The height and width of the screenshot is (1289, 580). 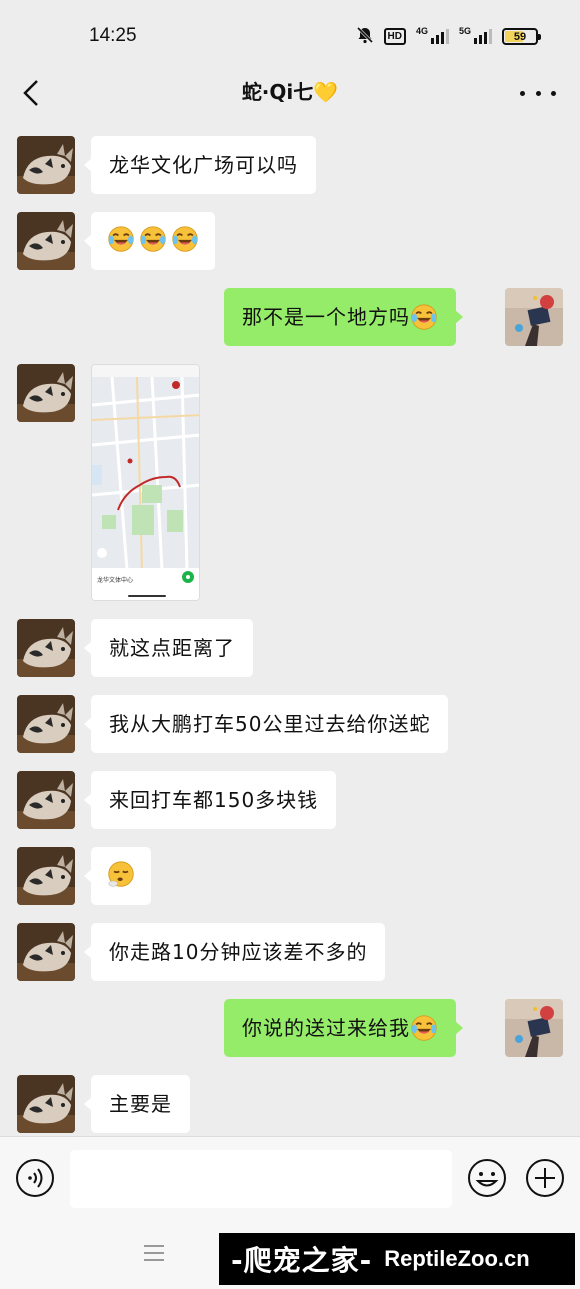 What do you see at coordinates (210, 800) in the screenshot?
I see `message-bubble: 来回打车都150多块钱` at bounding box center [210, 800].